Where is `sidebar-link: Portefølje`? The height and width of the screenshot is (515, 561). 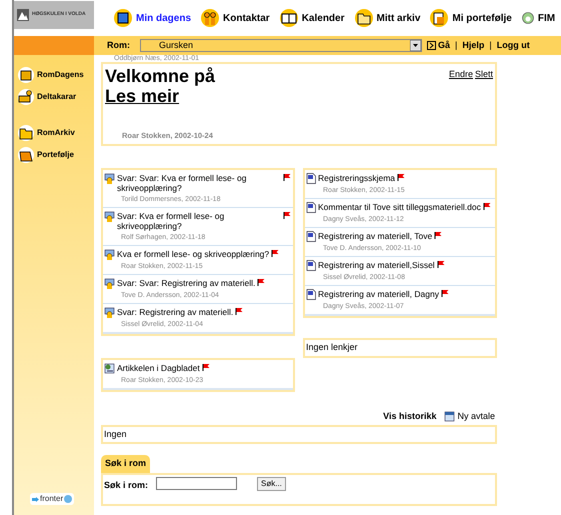
sidebar-link: Portefølje is located at coordinates (56, 155).